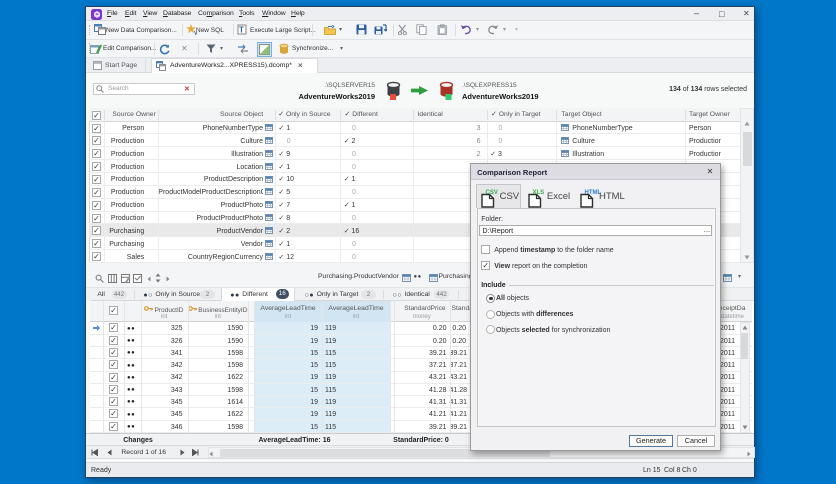 Image resolution: width=836 pixels, height=484 pixels. What do you see at coordinates (538, 193) in the screenshot?
I see `svg-text: XLS` at bounding box center [538, 193].